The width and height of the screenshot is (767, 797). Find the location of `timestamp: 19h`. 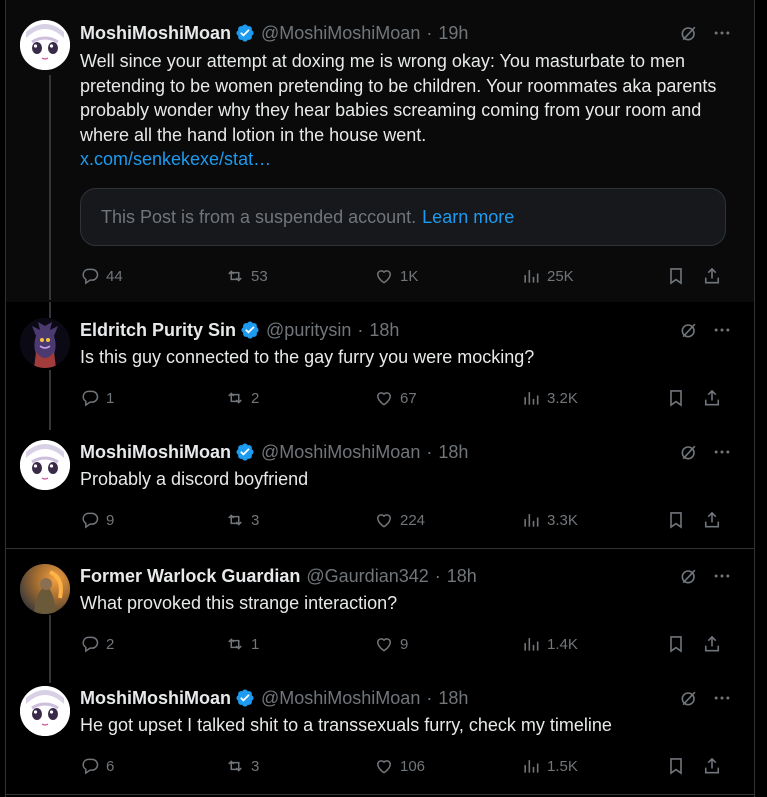

timestamp: 19h is located at coordinates (453, 33).